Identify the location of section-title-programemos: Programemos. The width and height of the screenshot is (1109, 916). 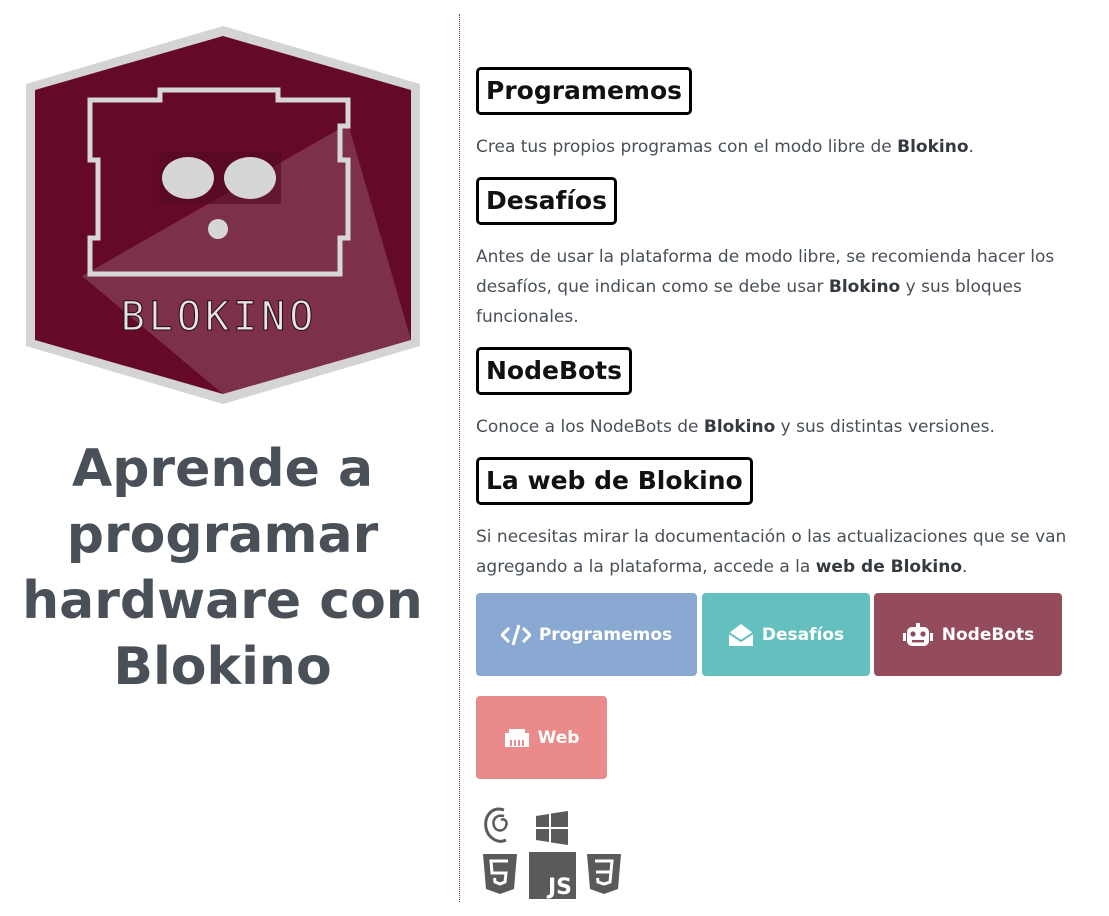
(584, 91).